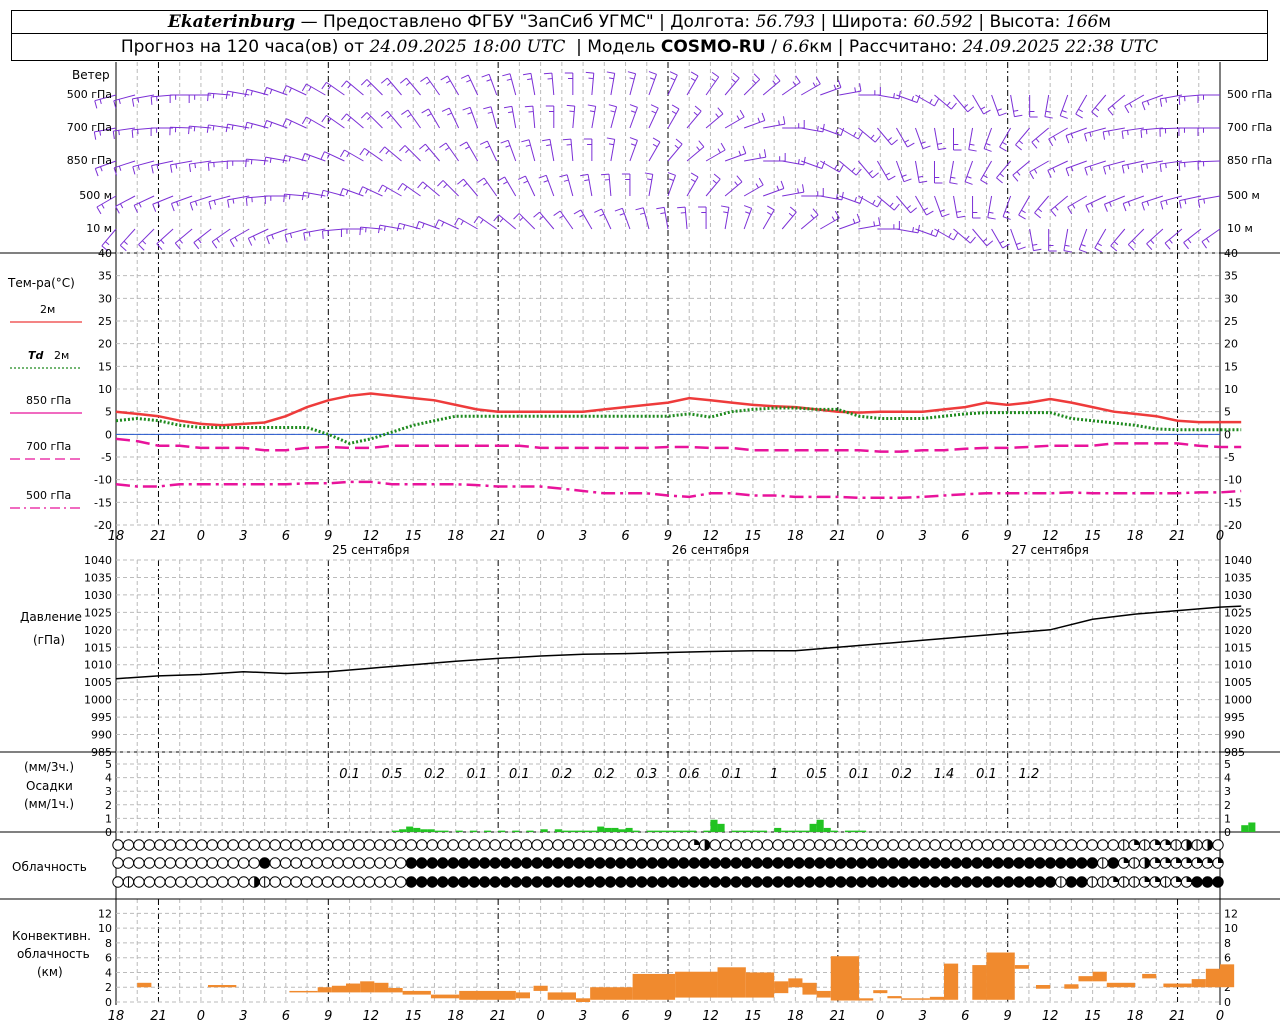 The width and height of the screenshot is (1280, 1024). What do you see at coordinates (562, 774) in the screenshot?
I see `precip-total: 0.2` at bounding box center [562, 774].